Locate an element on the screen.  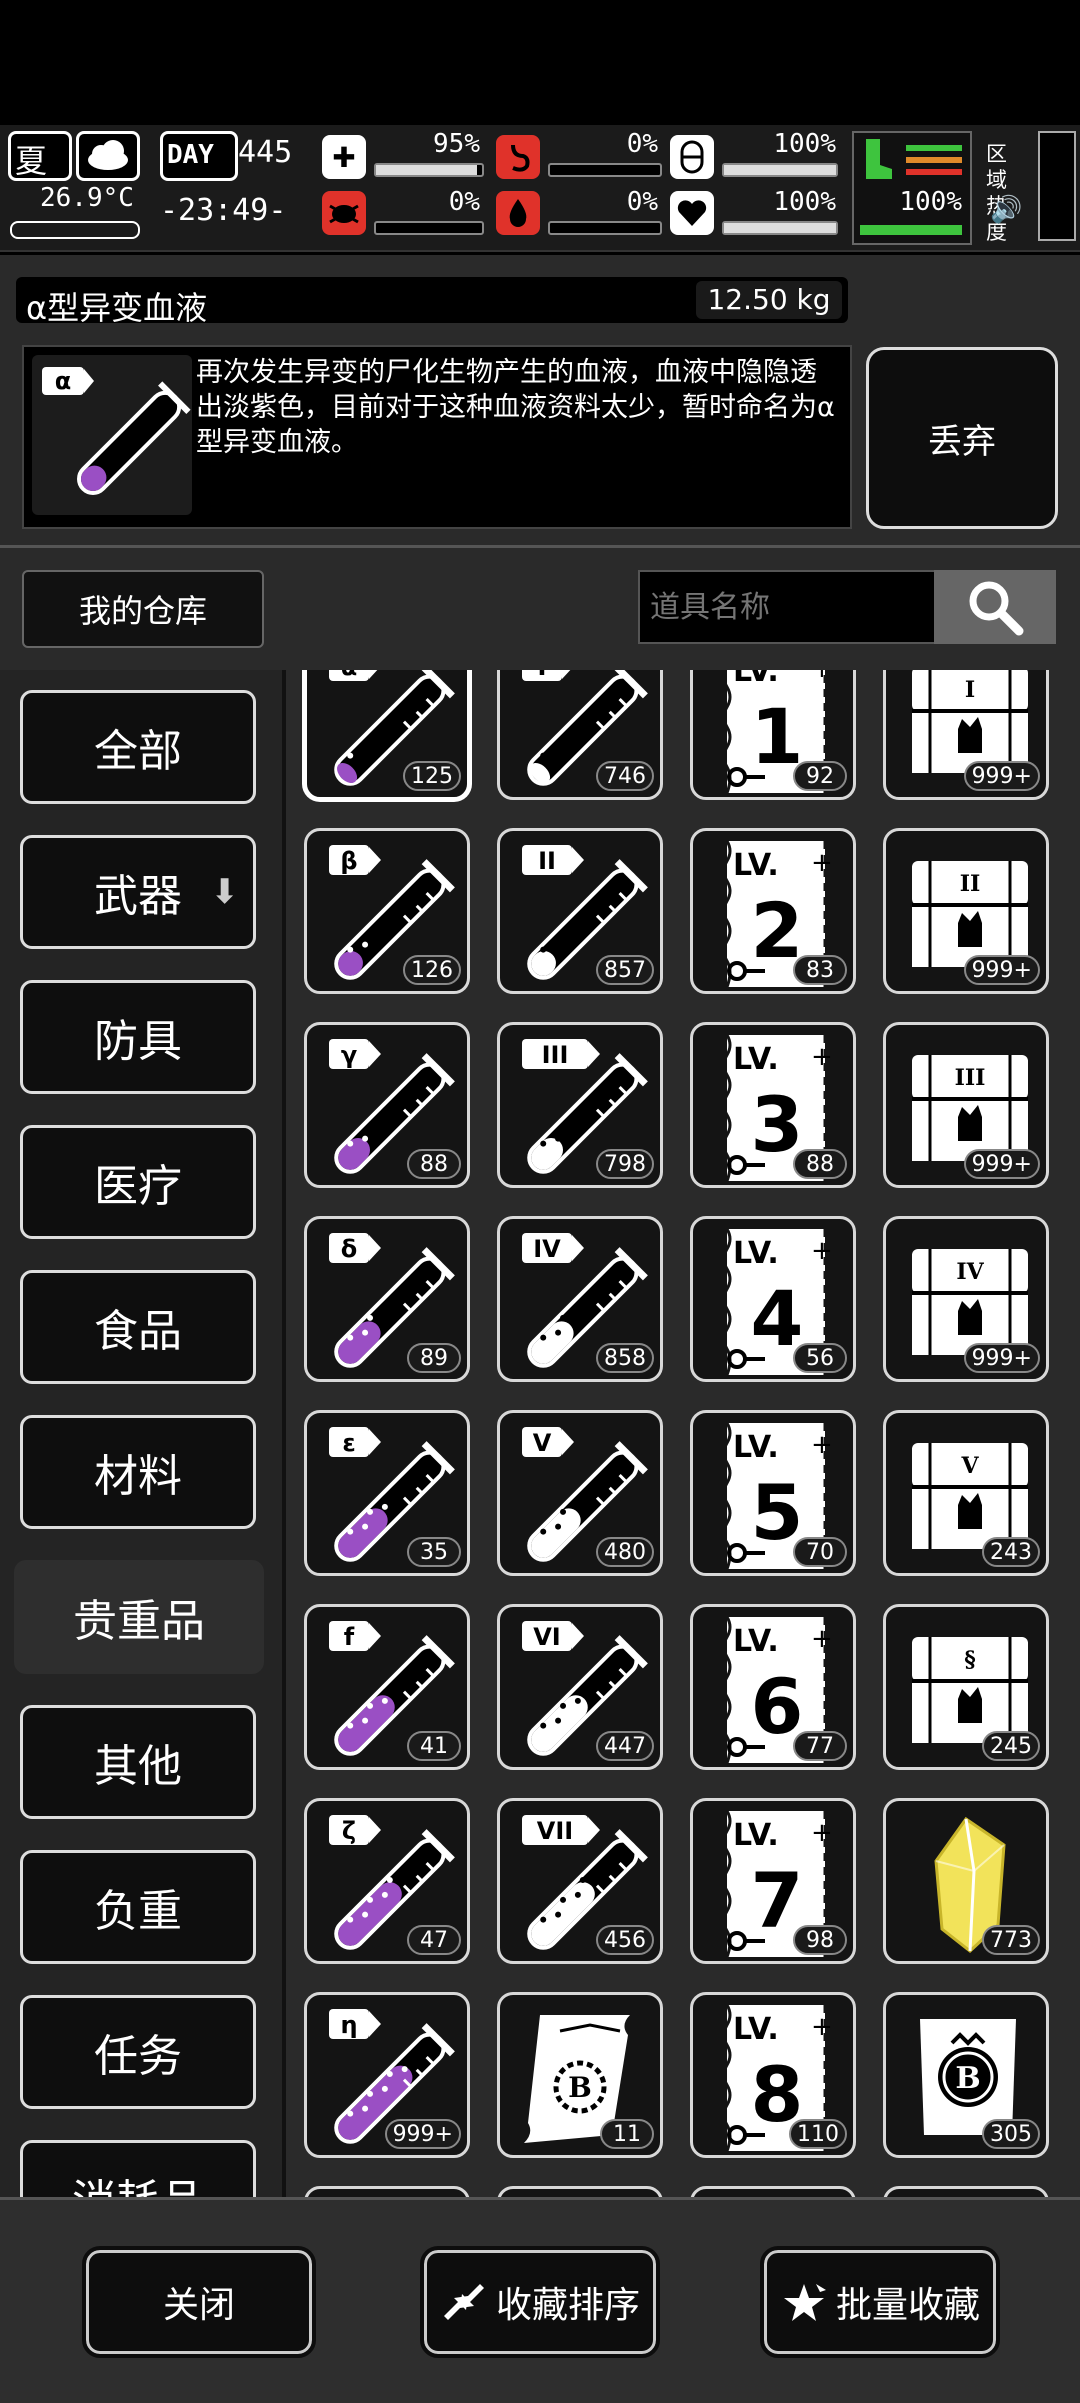
inventory-slot: LV. + 7 98 is located at coordinates (773, 1881).